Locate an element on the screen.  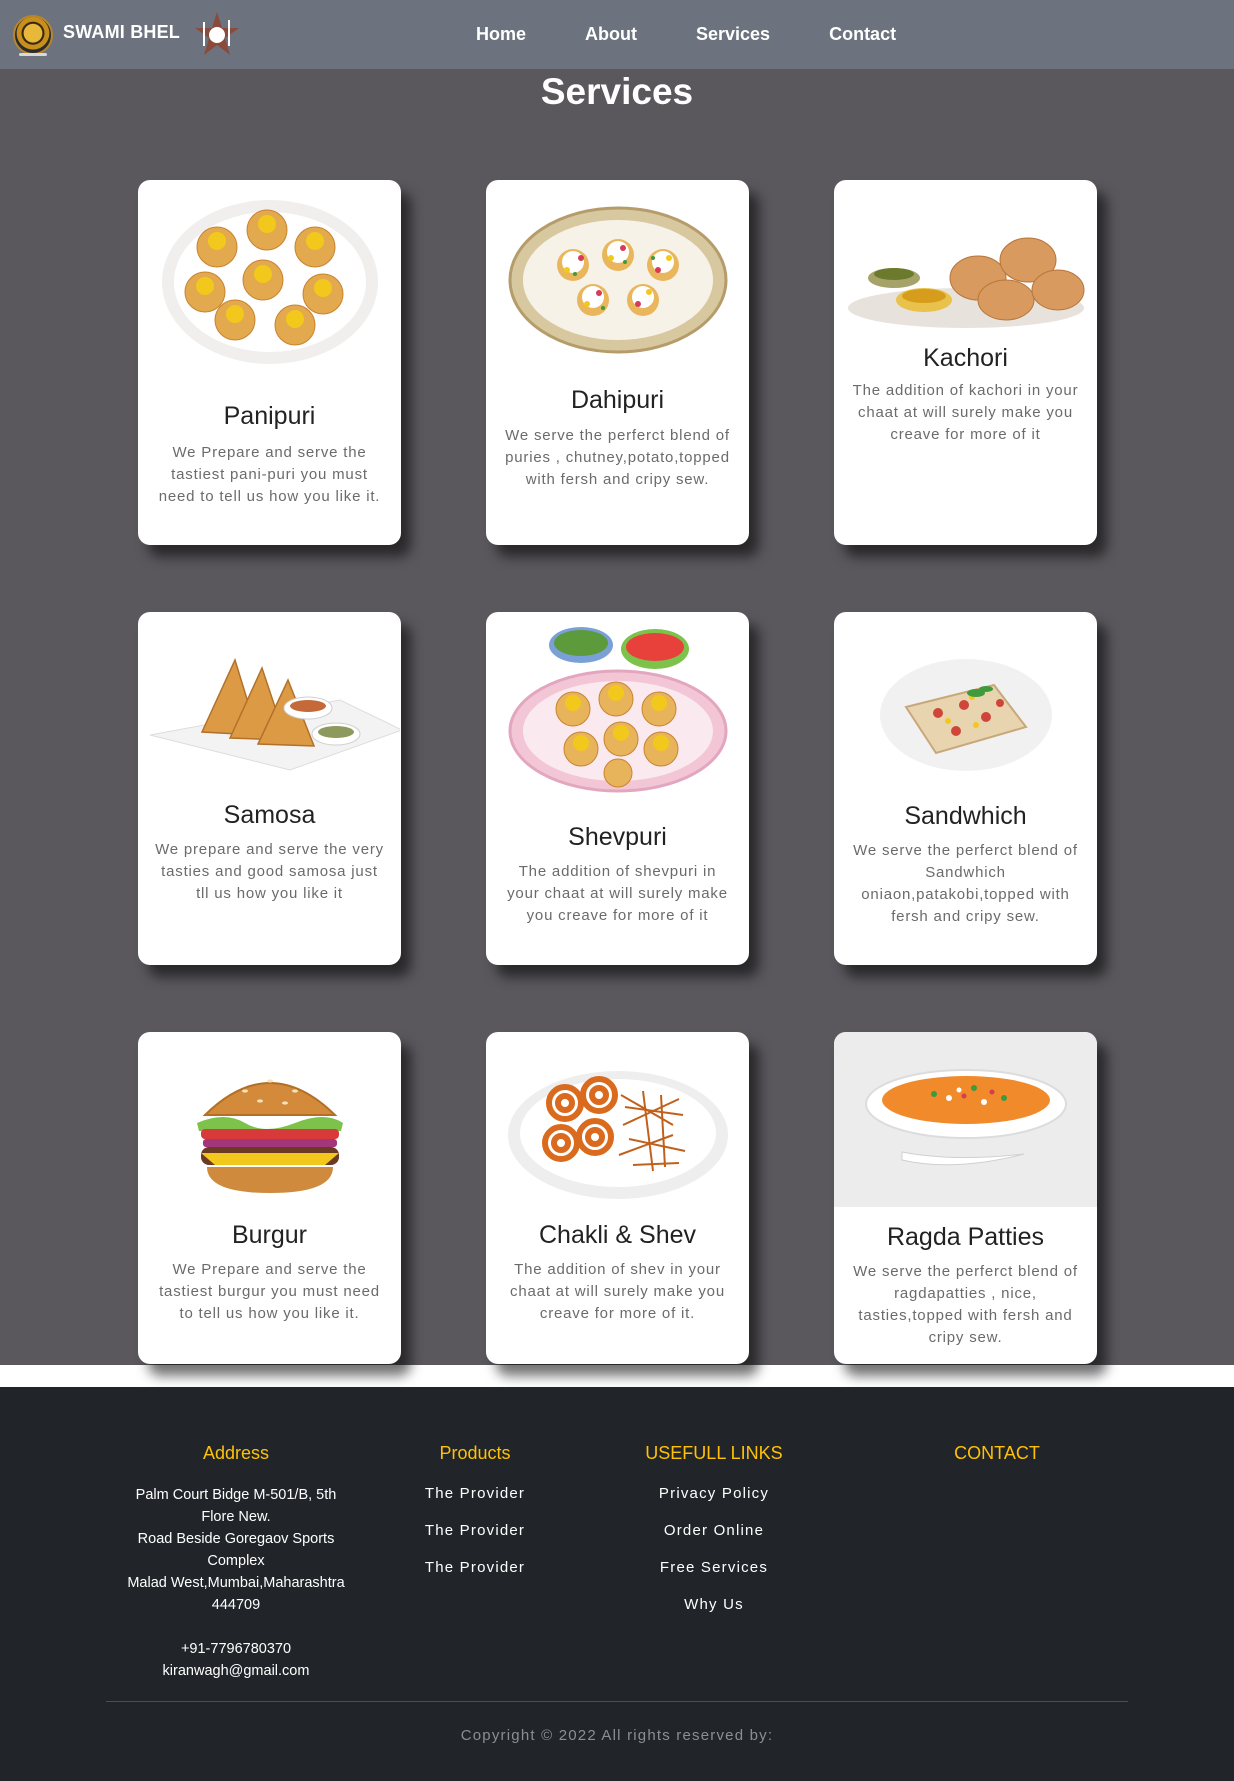
address-line: Malad West,Mumbai,Maharashtra is located at coordinates (236, 1583).